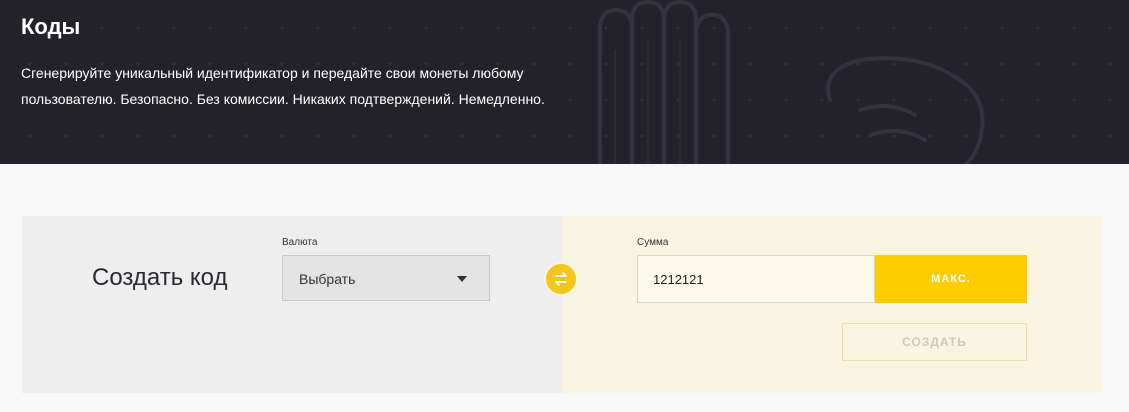 This screenshot has height=412, width=1129. What do you see at coordinates (160, 277) in the screenshot?
I see `create-code-title: Создать код` at bounding box center [160, 277].